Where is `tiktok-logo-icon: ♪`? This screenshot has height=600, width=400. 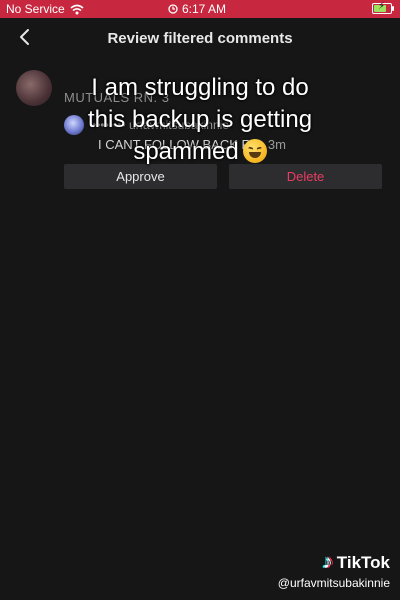
tiktok-logo-icon: ♪ is located at coordinates (327, 562).